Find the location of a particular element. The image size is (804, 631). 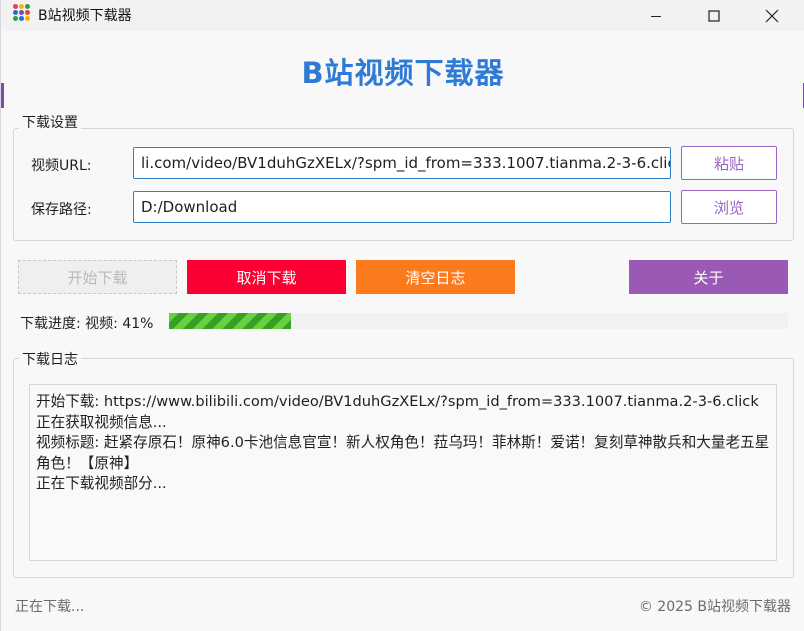

about-button: 关于 is located at coordinates (708, 277).